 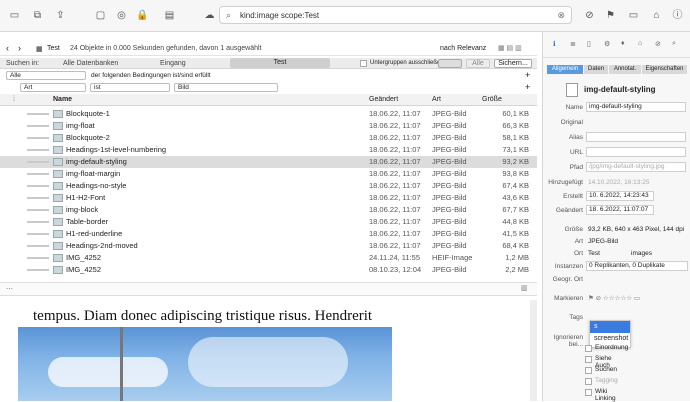 What do you see at coordinates (658, 44) in the screenshot?
I see `link-icon: ⊘` at bounding box center [658, 44].